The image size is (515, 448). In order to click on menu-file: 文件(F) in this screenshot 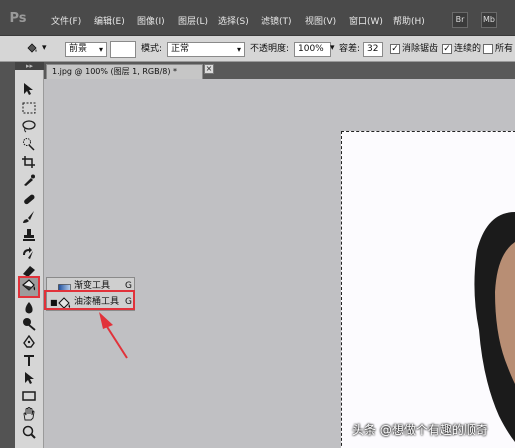, I will do `click(66, 22)`.